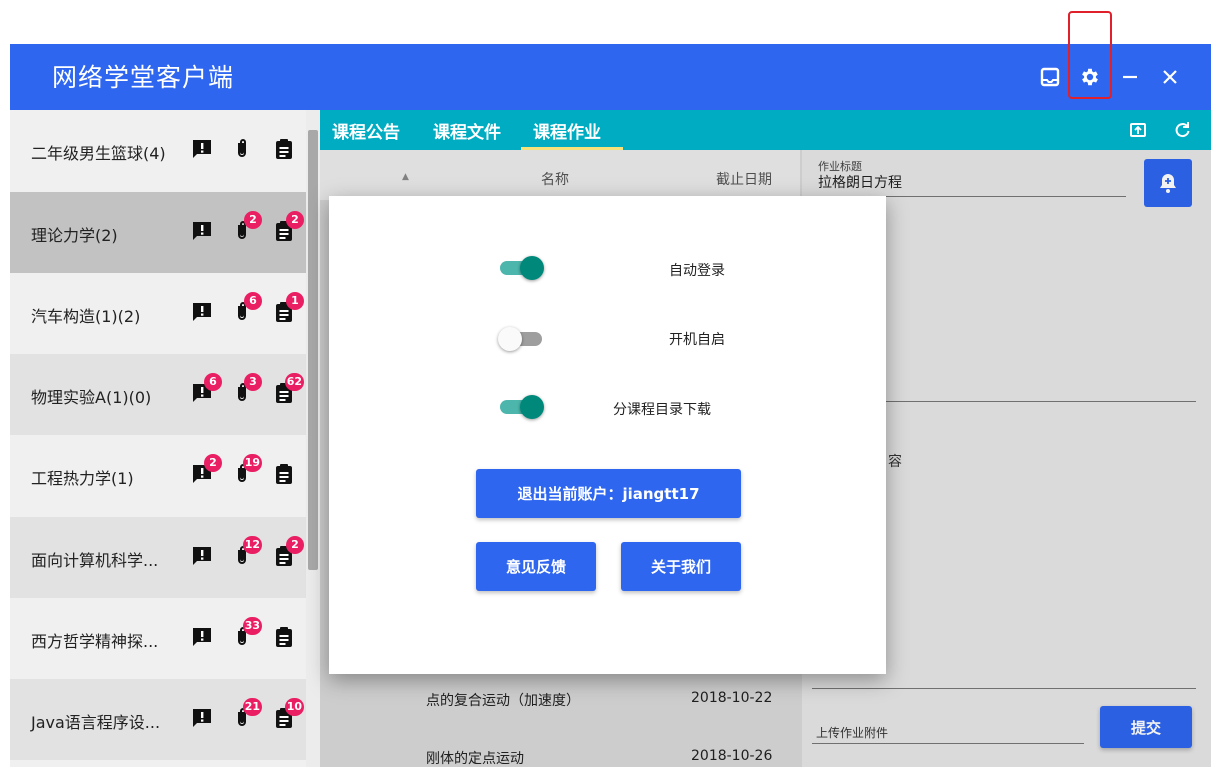  What do you see at coordinates (294, 382) in the screenshot?
I see `homework-badge: 62` at bounding box center [294, 382].